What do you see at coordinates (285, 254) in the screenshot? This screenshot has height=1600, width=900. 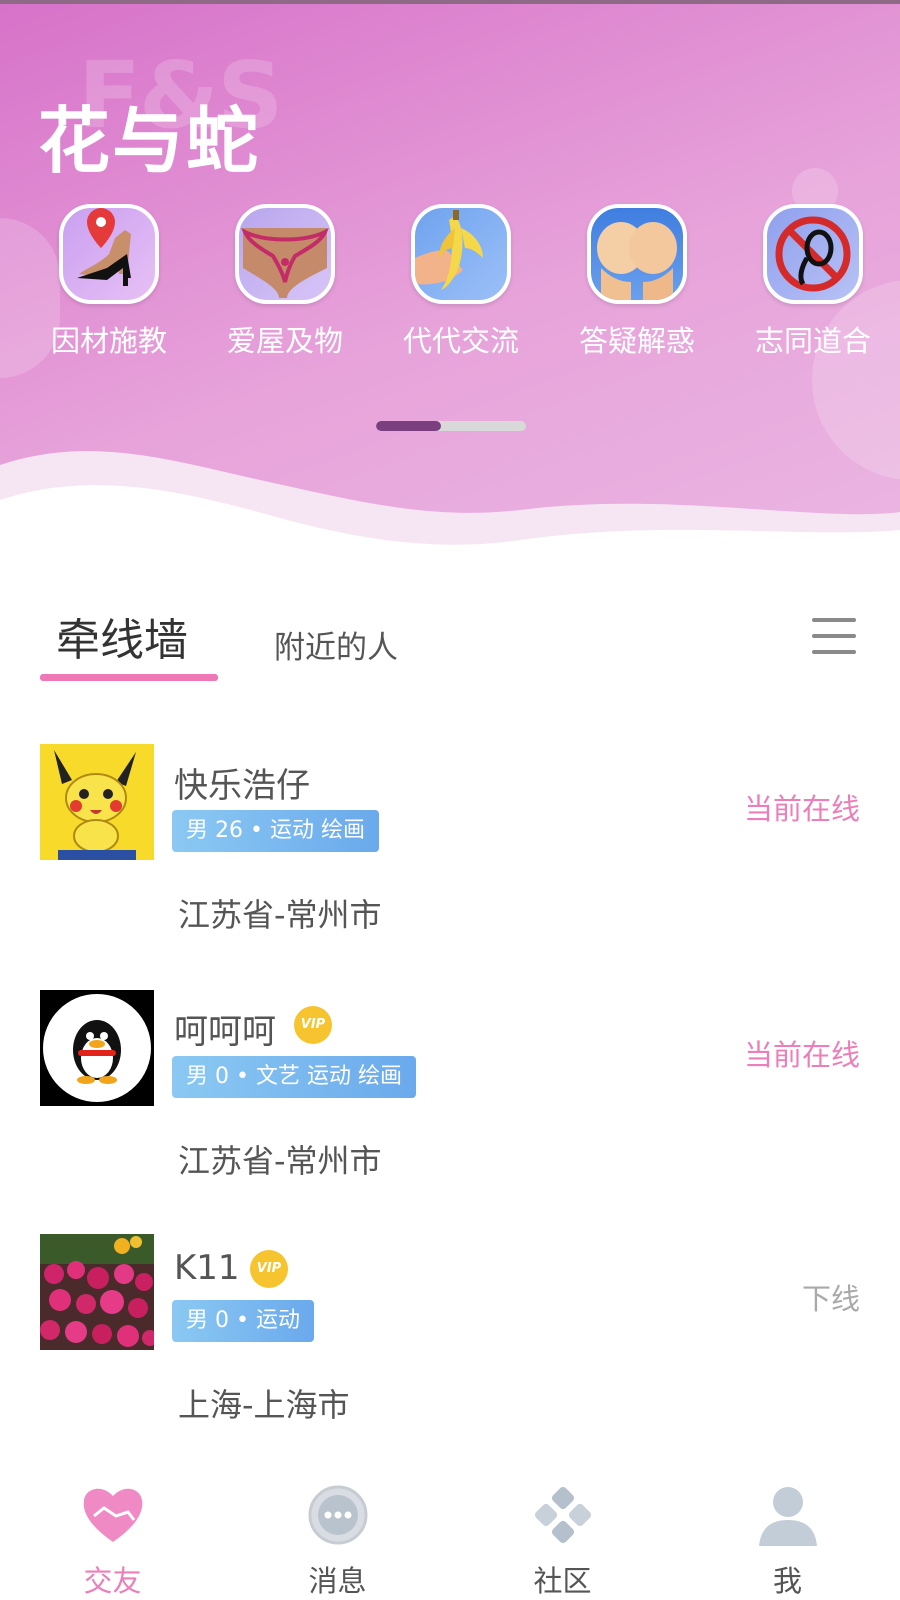 I see `lingerie-icon` at bounding box center [285, 254].